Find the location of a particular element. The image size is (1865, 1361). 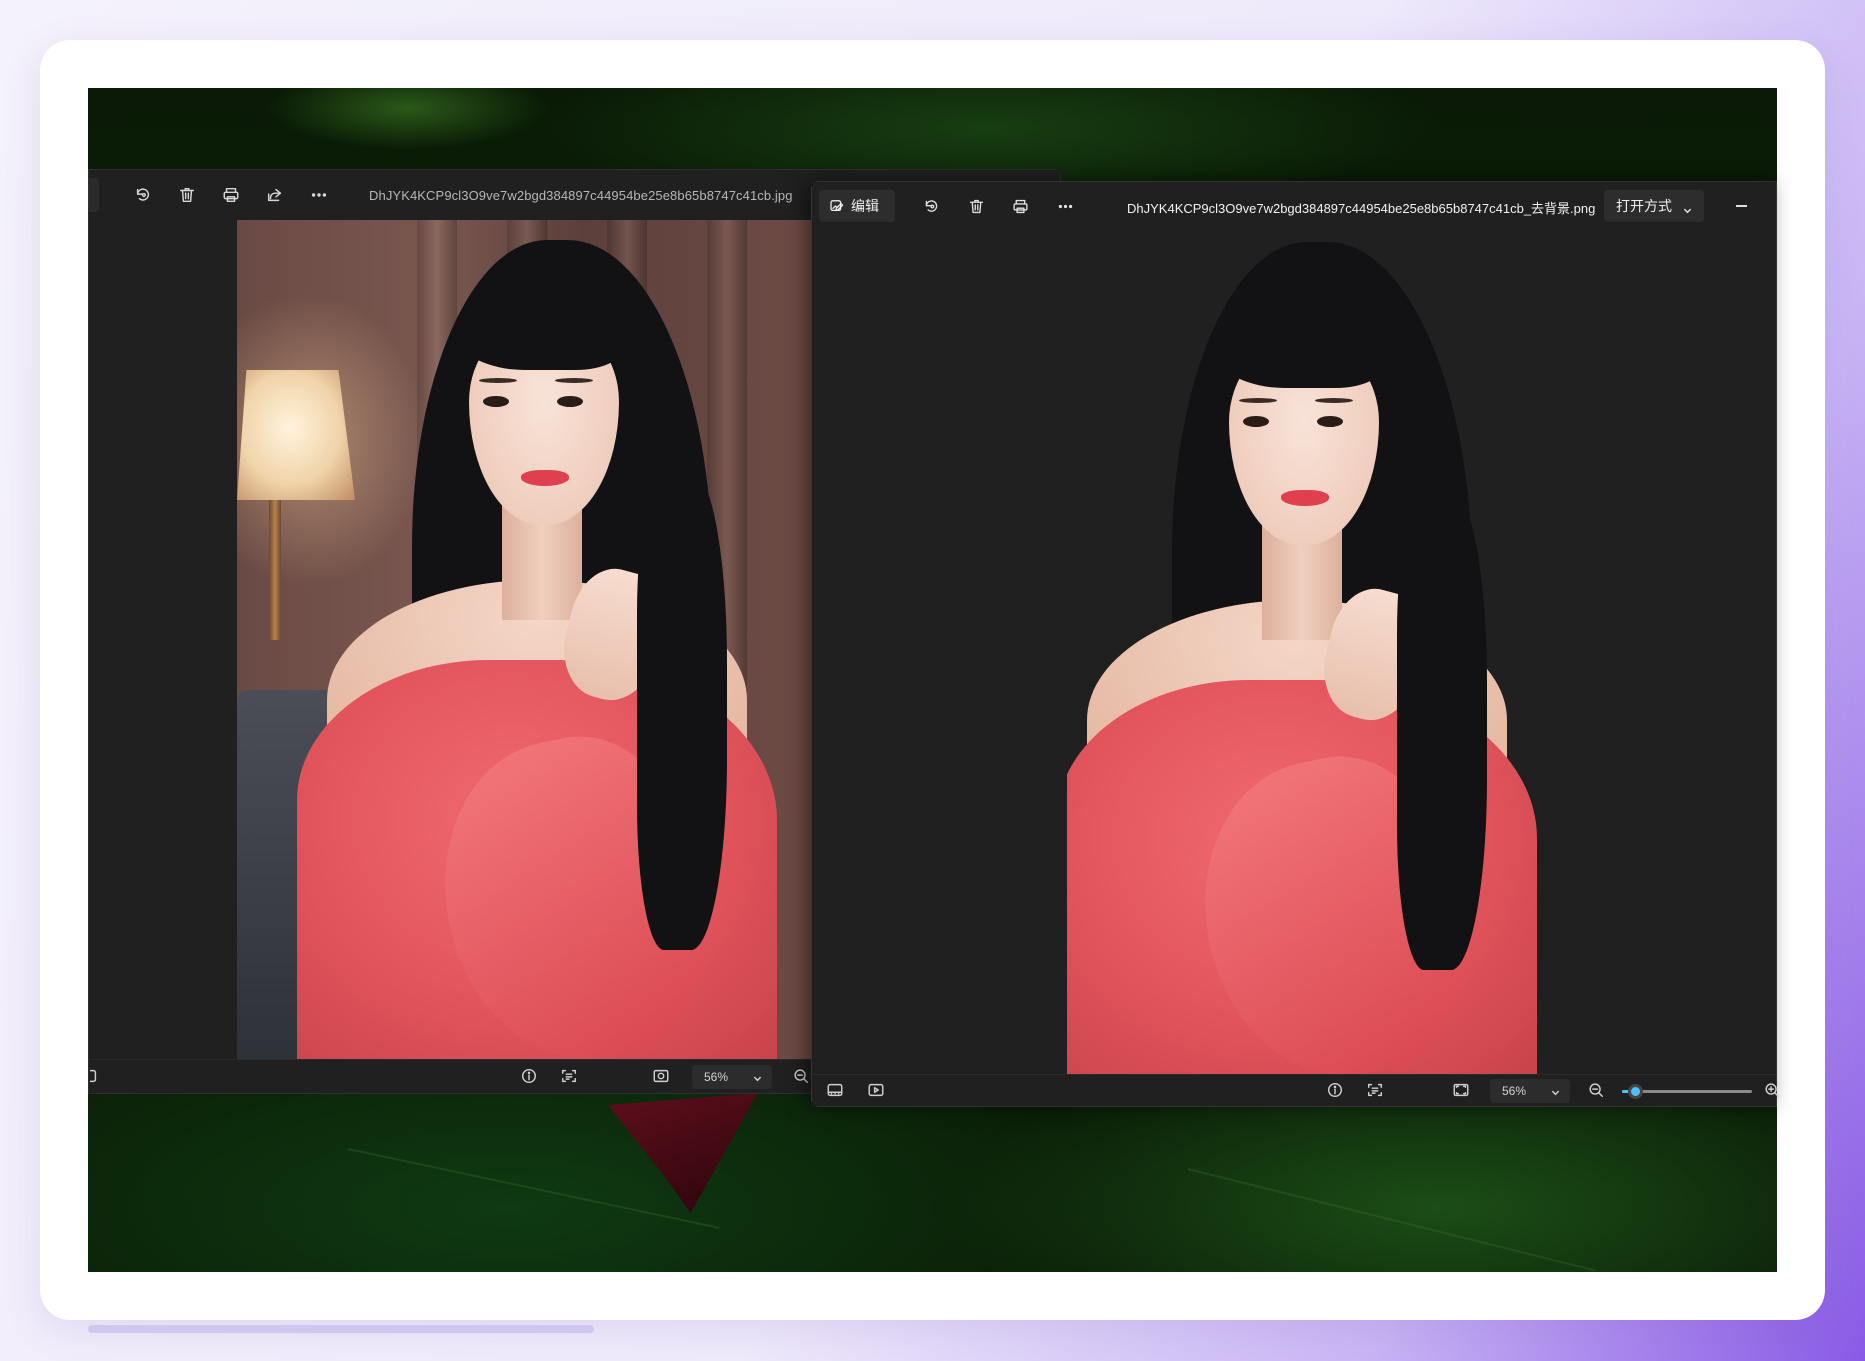

slideshow-icon is located at coordinates (876, 1090).